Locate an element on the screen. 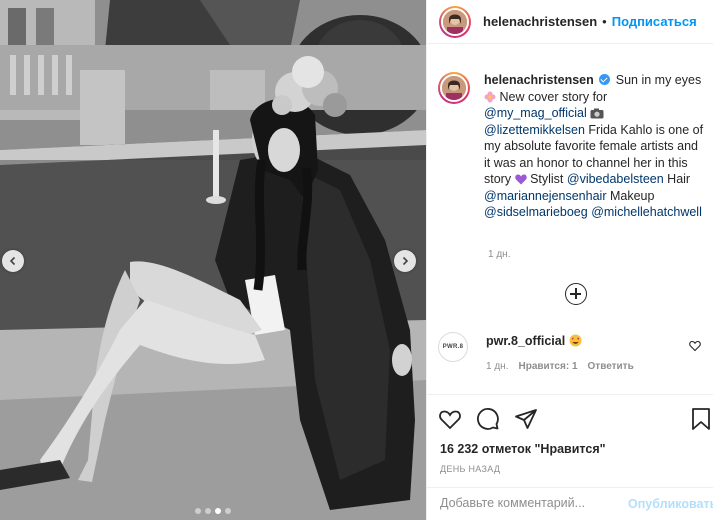 Image resolution: width=713 pixels, height=520 pixels. mention-link: @sidselmarieboeg is located at coordinates (536, 212).